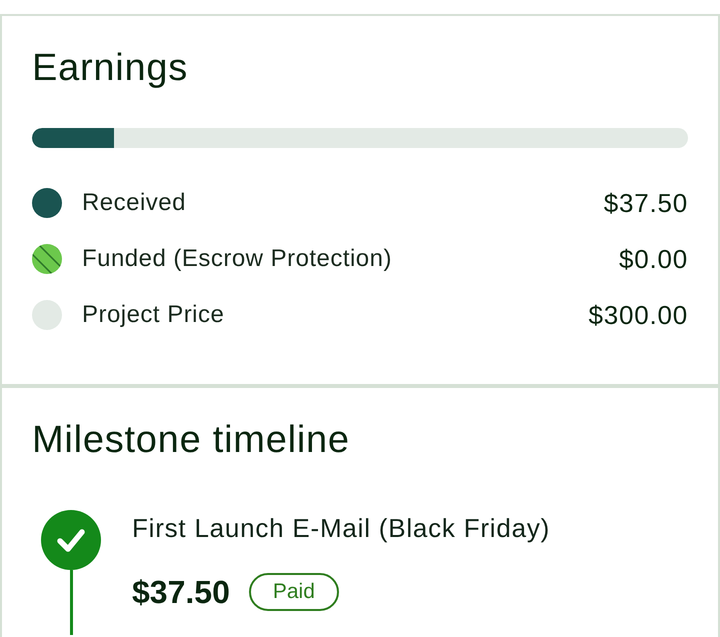 The image size is (720, 637). Describe the element at coordinates (341, 528) in the screenshot. I see `milestone-name: First Launch E-Mail (Black Friday)` at that location.